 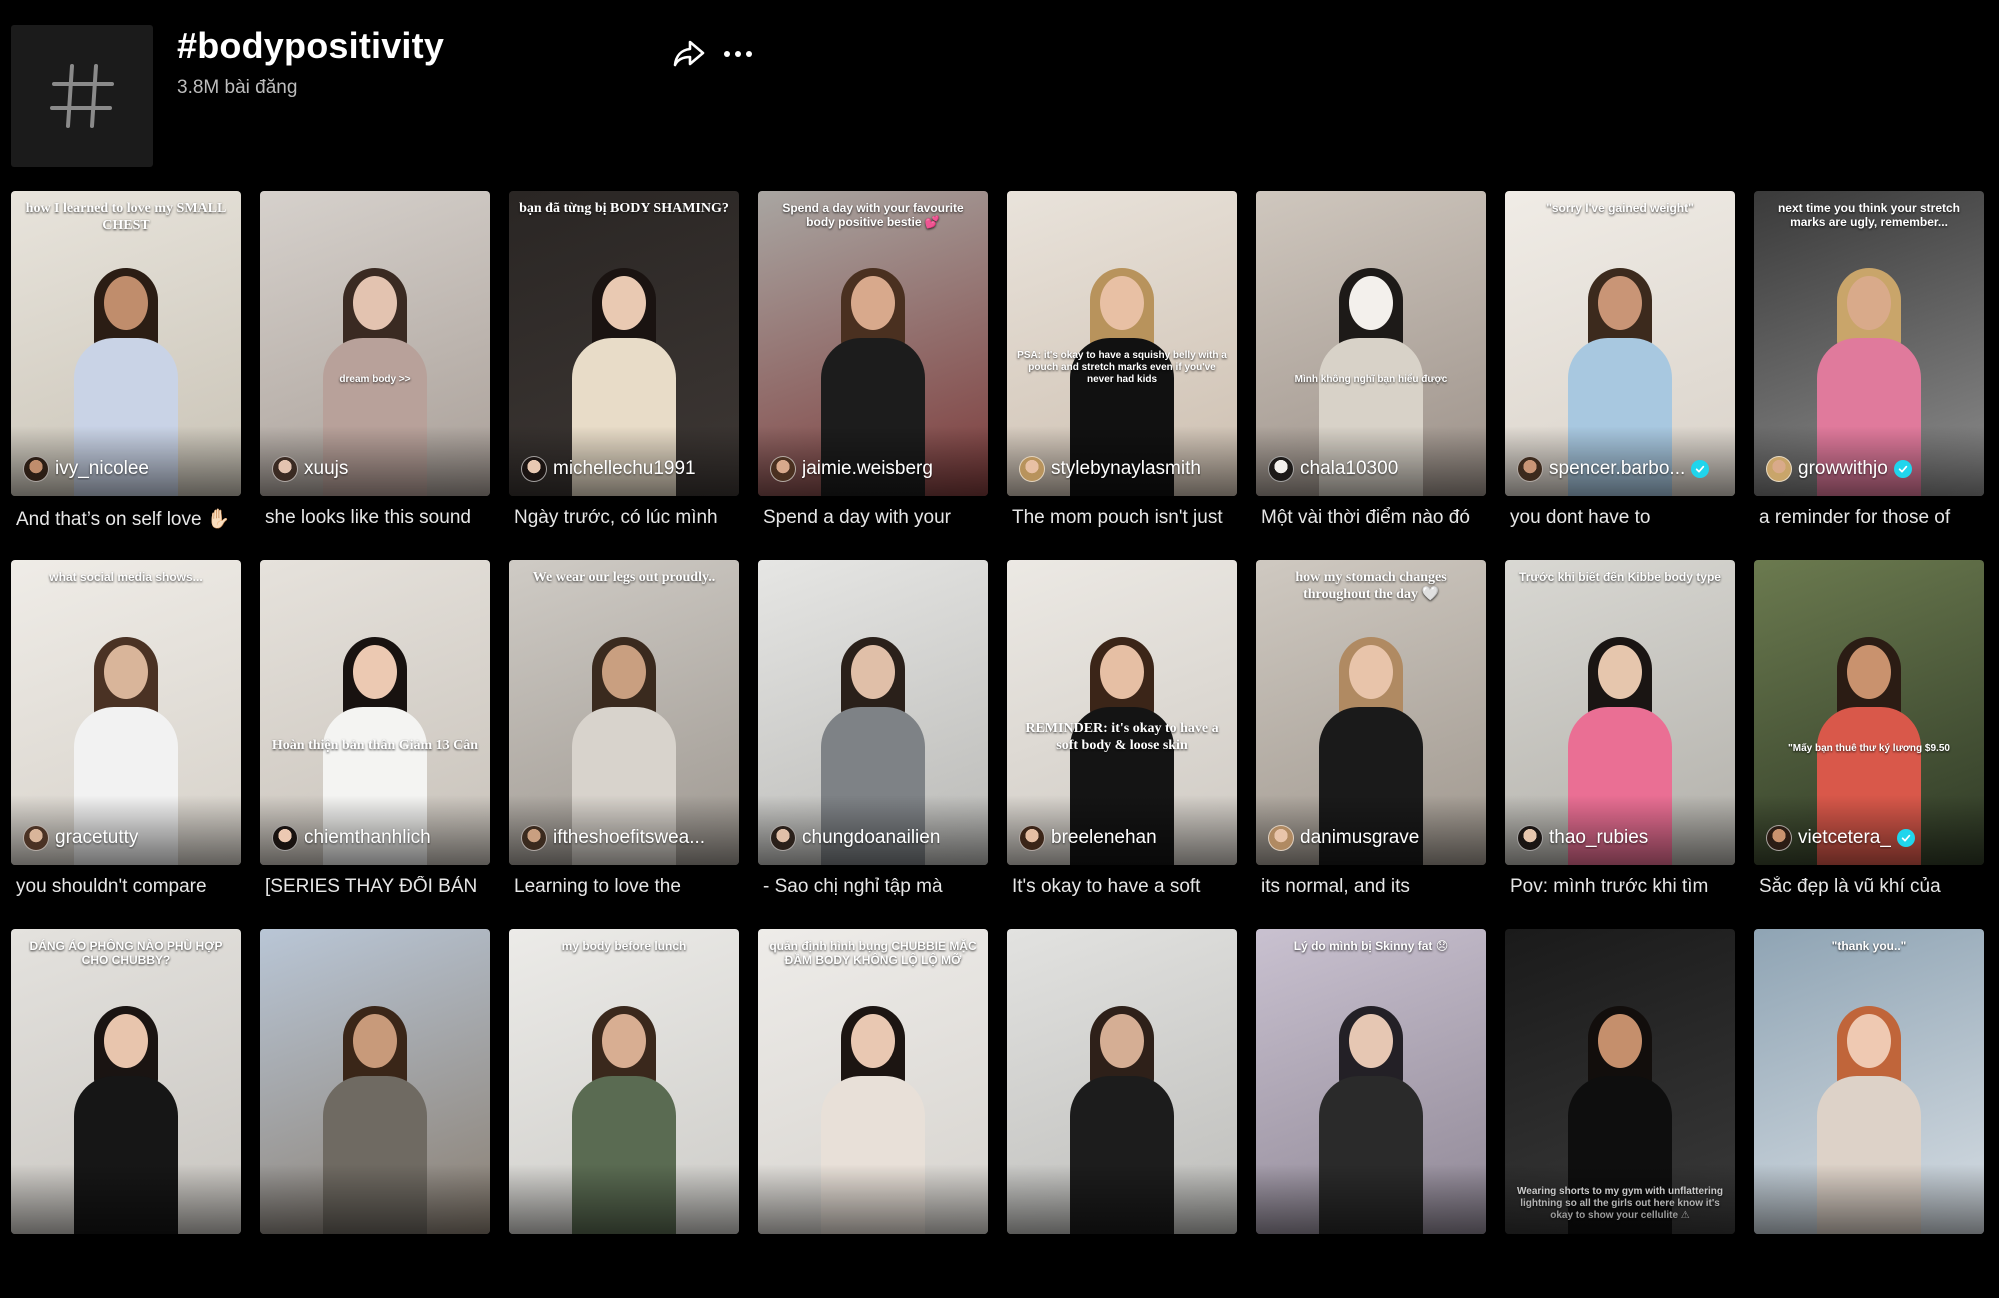 I want to click on video-caption: Sắc đẹp là vũ khí của, so click(x=1871, y=887).